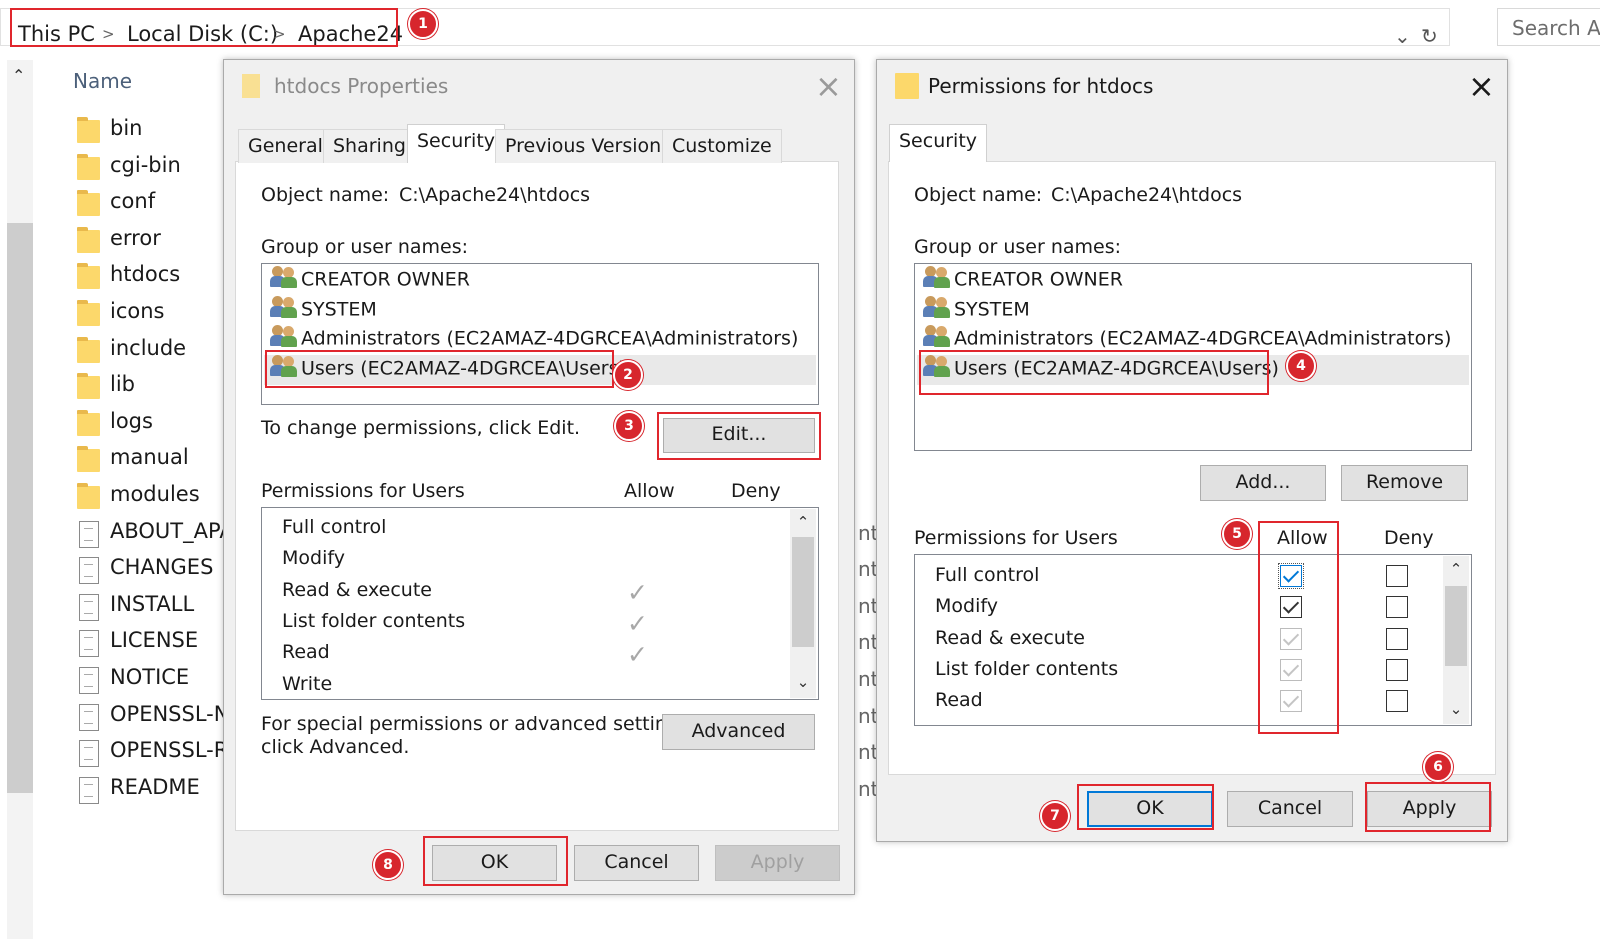 The image size is (1600, 939). What do you see at coordinates (361, 86) in the screenshot?
I see `properties-title: htdocs Properties` at bounding box center [361, 86].